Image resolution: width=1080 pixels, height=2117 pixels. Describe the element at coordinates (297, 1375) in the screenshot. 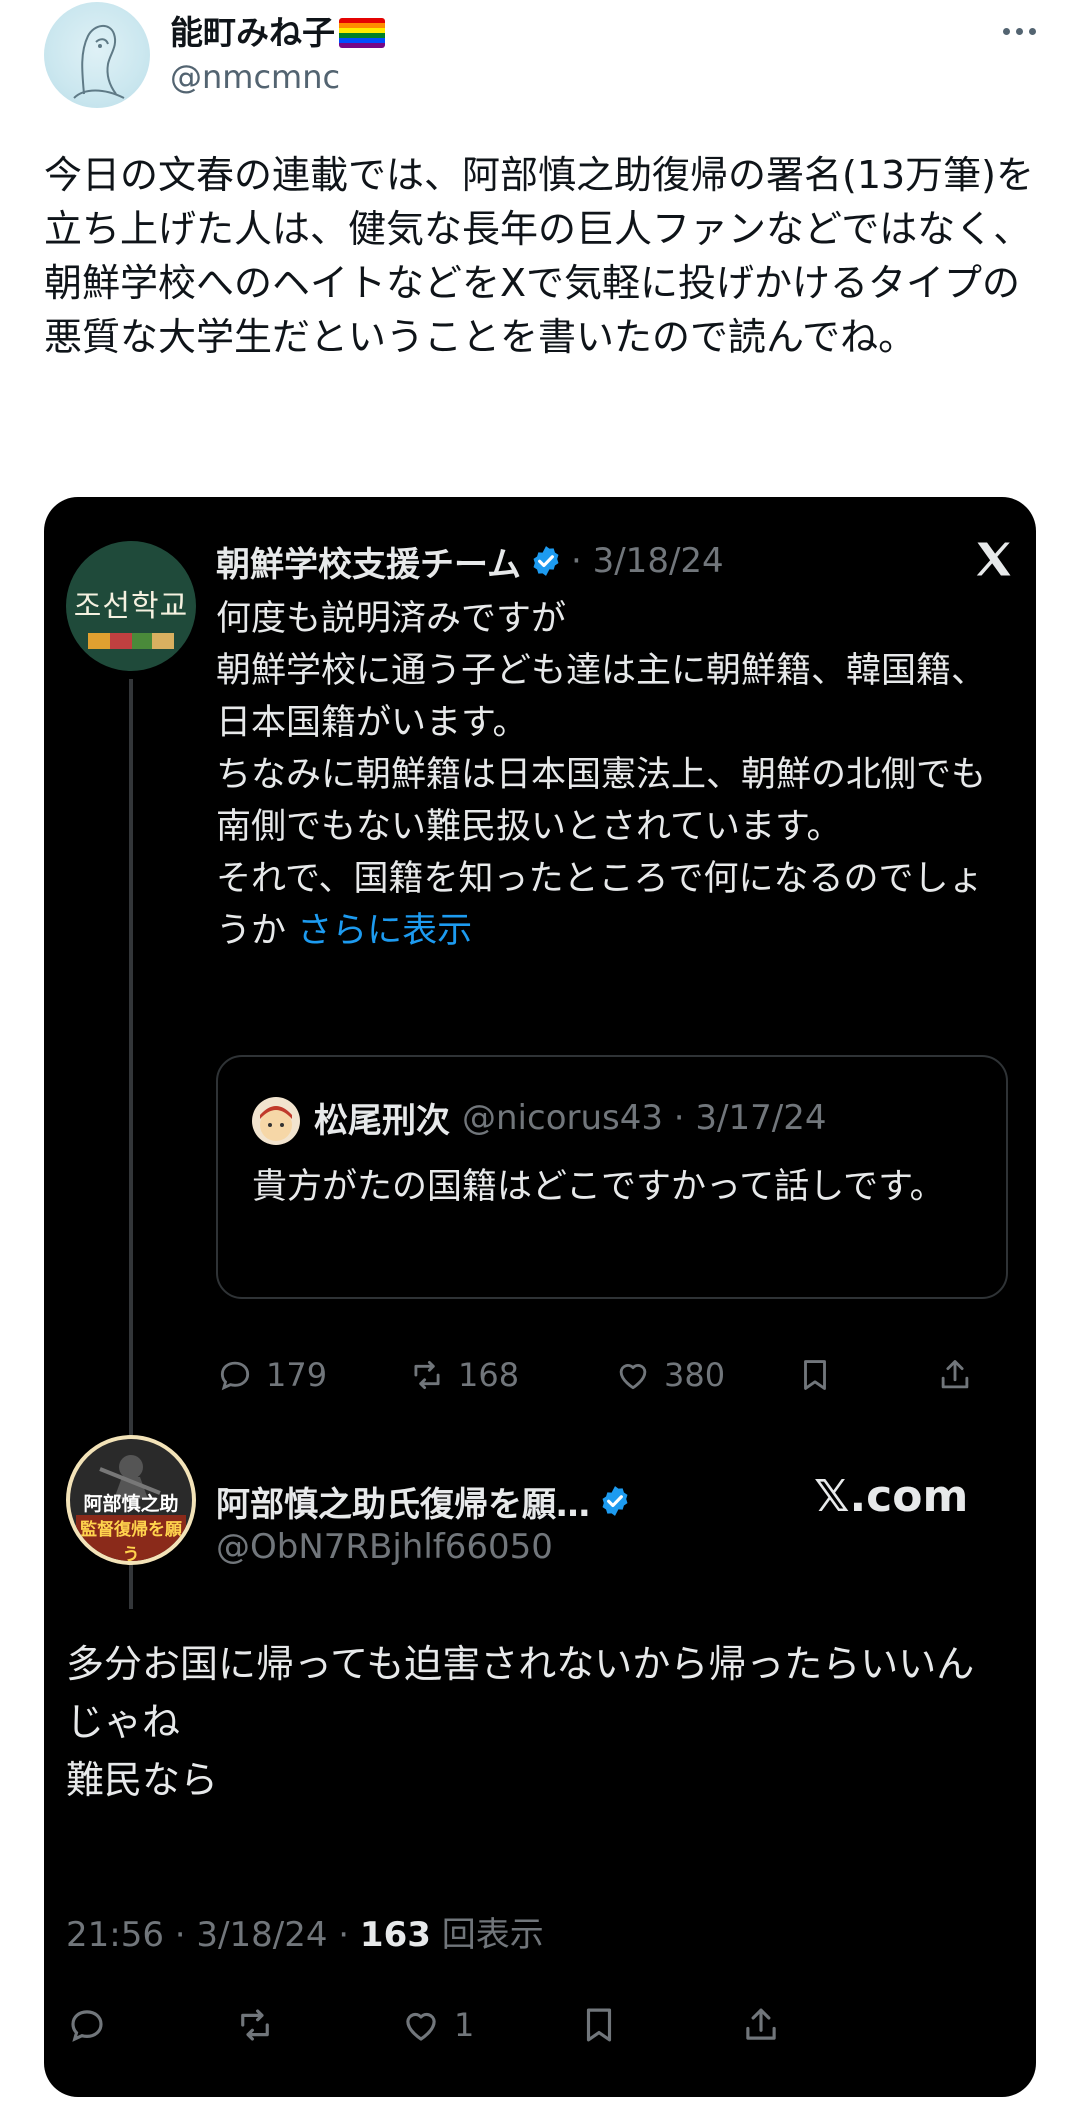

I see `reply-count: 179` at that location.